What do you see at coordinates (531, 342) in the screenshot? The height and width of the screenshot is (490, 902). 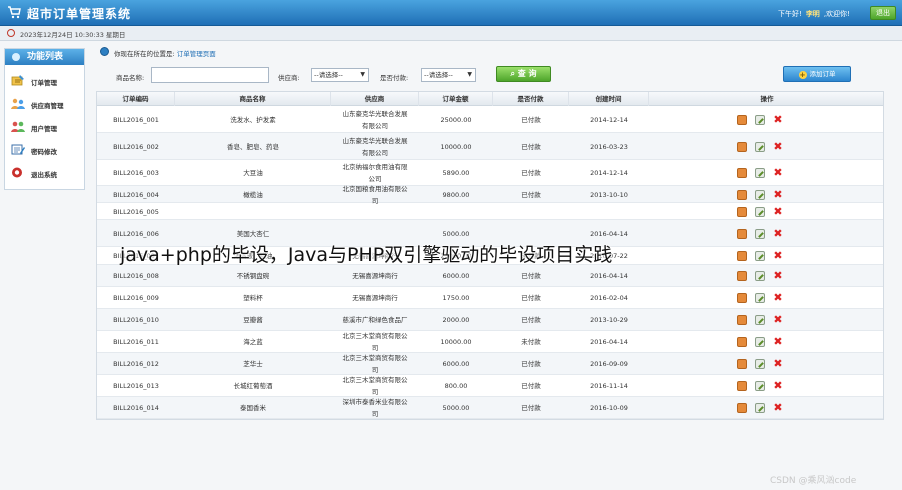 I see `cell-paid-status: 未付款` at bounding box center [531, 342].